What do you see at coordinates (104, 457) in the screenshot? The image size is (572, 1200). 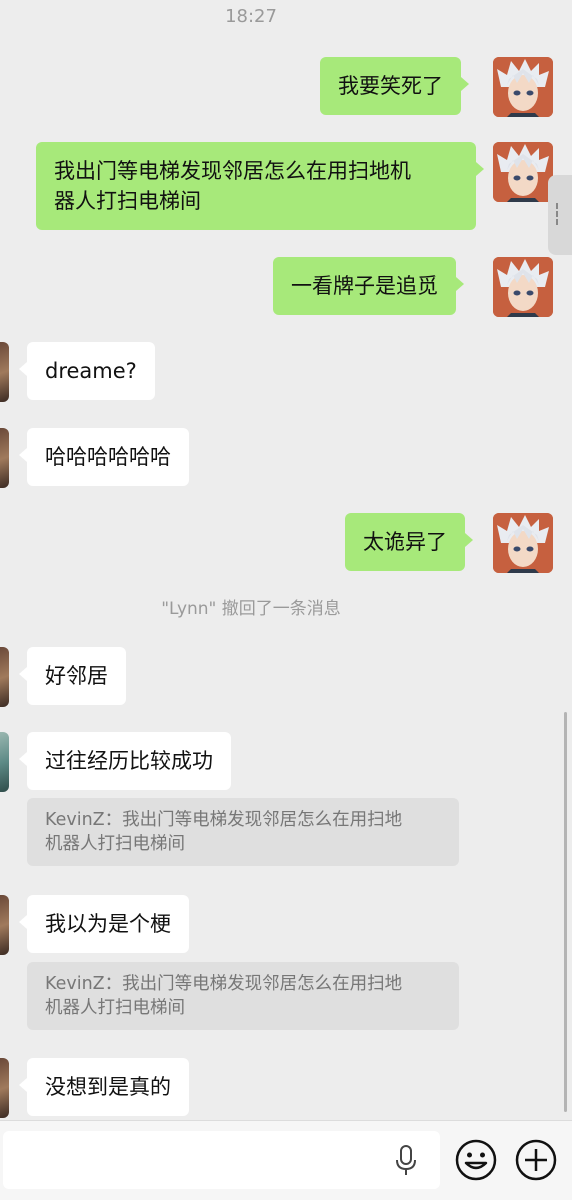 I see `message-bubble-received: 哈哈哈哈哈哈` at bounding box center [104, 457].